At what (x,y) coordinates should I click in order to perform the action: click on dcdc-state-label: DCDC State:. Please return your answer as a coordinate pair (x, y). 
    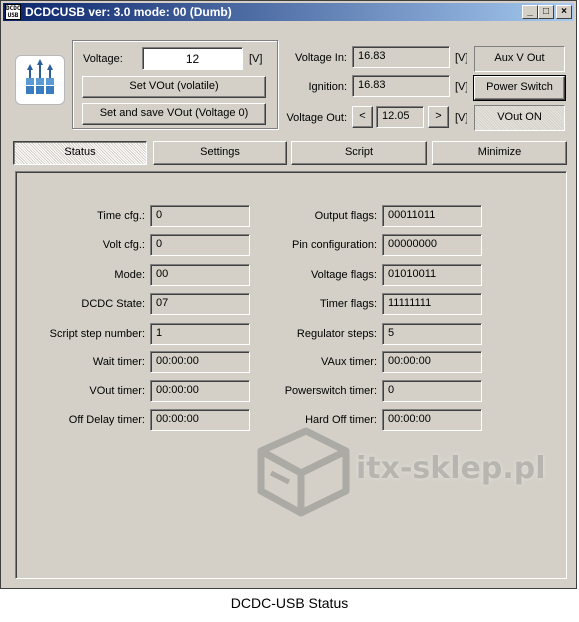
    Looking at the image, I should click on (113, 304).